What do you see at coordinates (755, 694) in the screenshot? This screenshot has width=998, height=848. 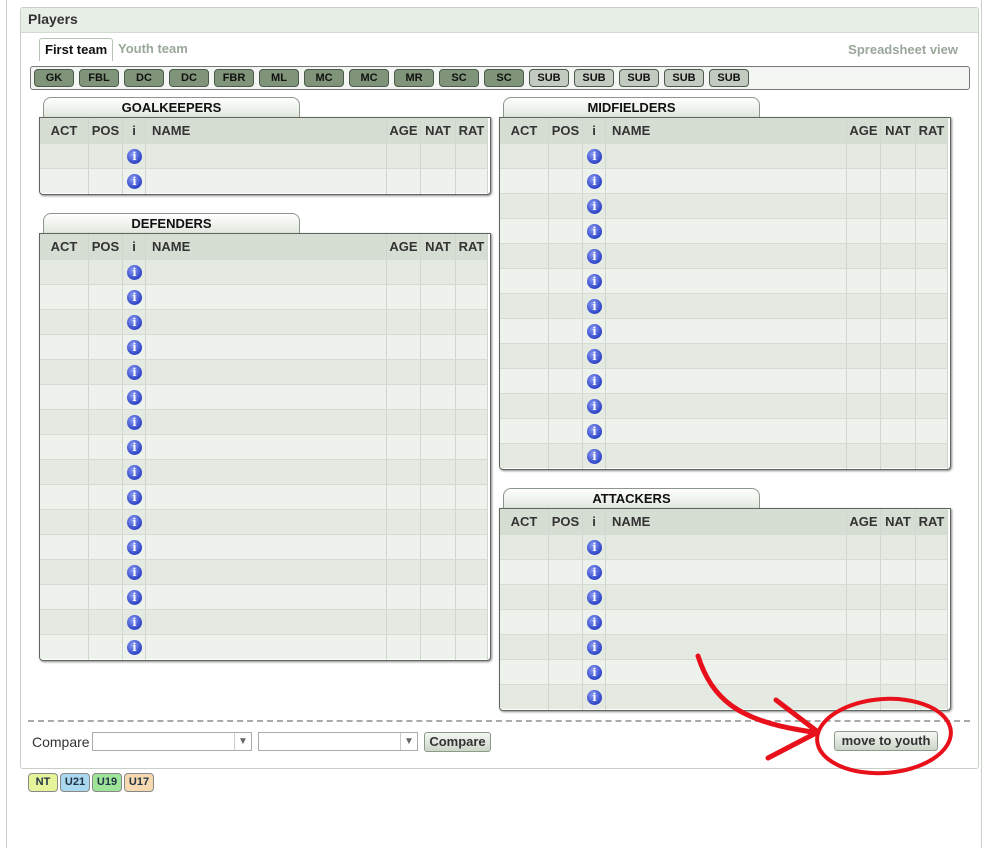 I see `annotation-arrow-icon` at bounding box center [755, 694].